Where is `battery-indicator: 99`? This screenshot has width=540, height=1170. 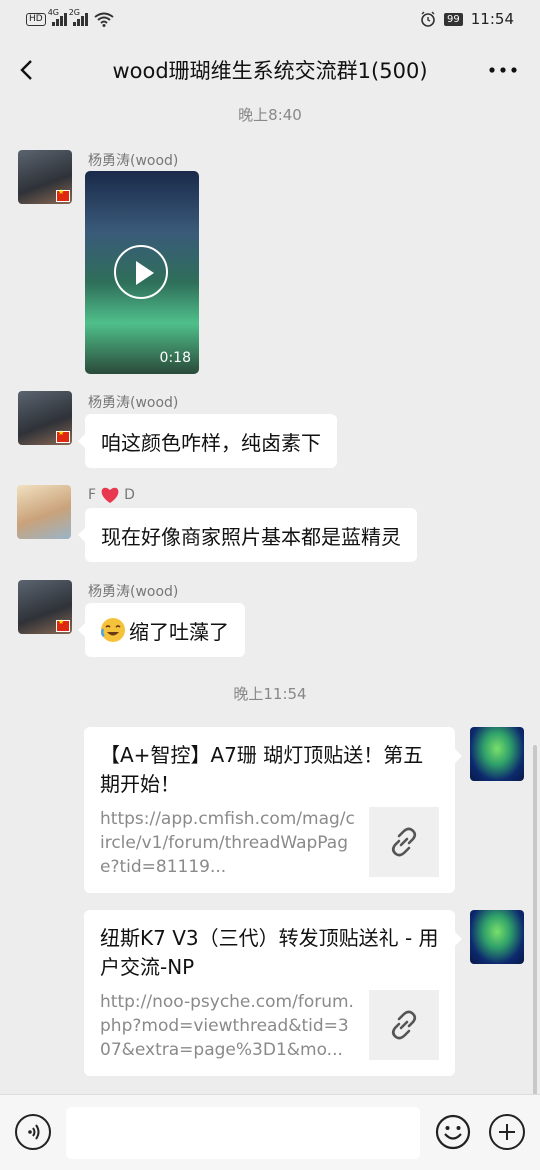
battery-indicator: 99 is located at coordinates (453, 19).